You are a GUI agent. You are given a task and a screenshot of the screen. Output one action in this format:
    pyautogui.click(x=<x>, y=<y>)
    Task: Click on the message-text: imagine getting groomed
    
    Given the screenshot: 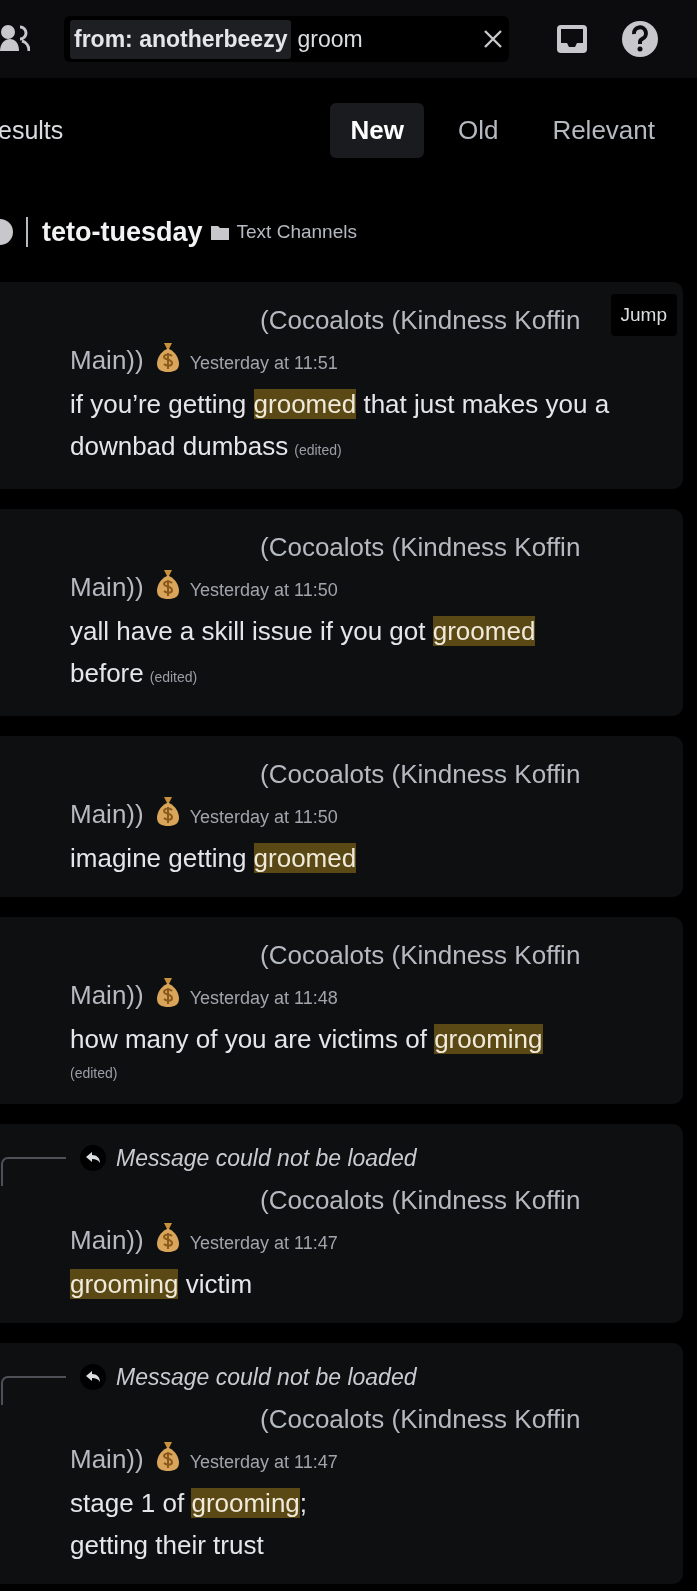 What is the action you would take?
    pyautogui.click(x=214, y=858)
    